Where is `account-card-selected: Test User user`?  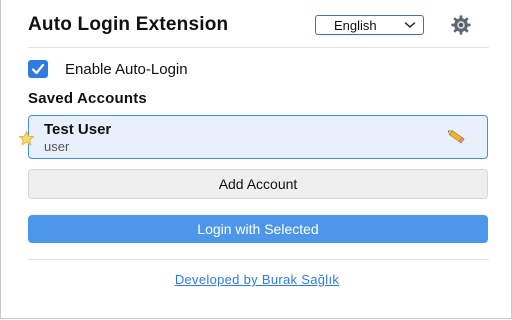
account-card-selected: Test User user is located at coordinates (253, 137).